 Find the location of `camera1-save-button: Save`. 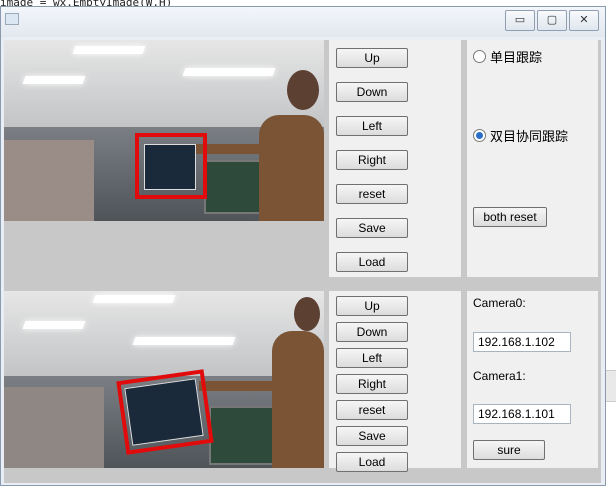

camera1-save-button: Save is located at coordinates (372, 436).